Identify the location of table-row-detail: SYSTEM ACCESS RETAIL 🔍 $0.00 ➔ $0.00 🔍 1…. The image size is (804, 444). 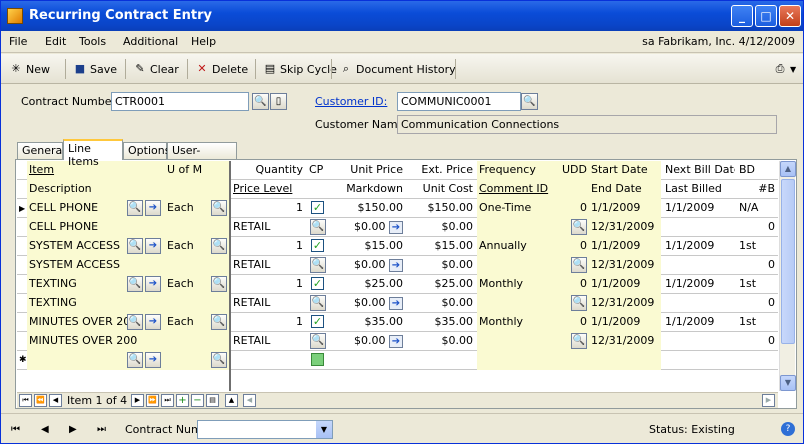
(397, 265).